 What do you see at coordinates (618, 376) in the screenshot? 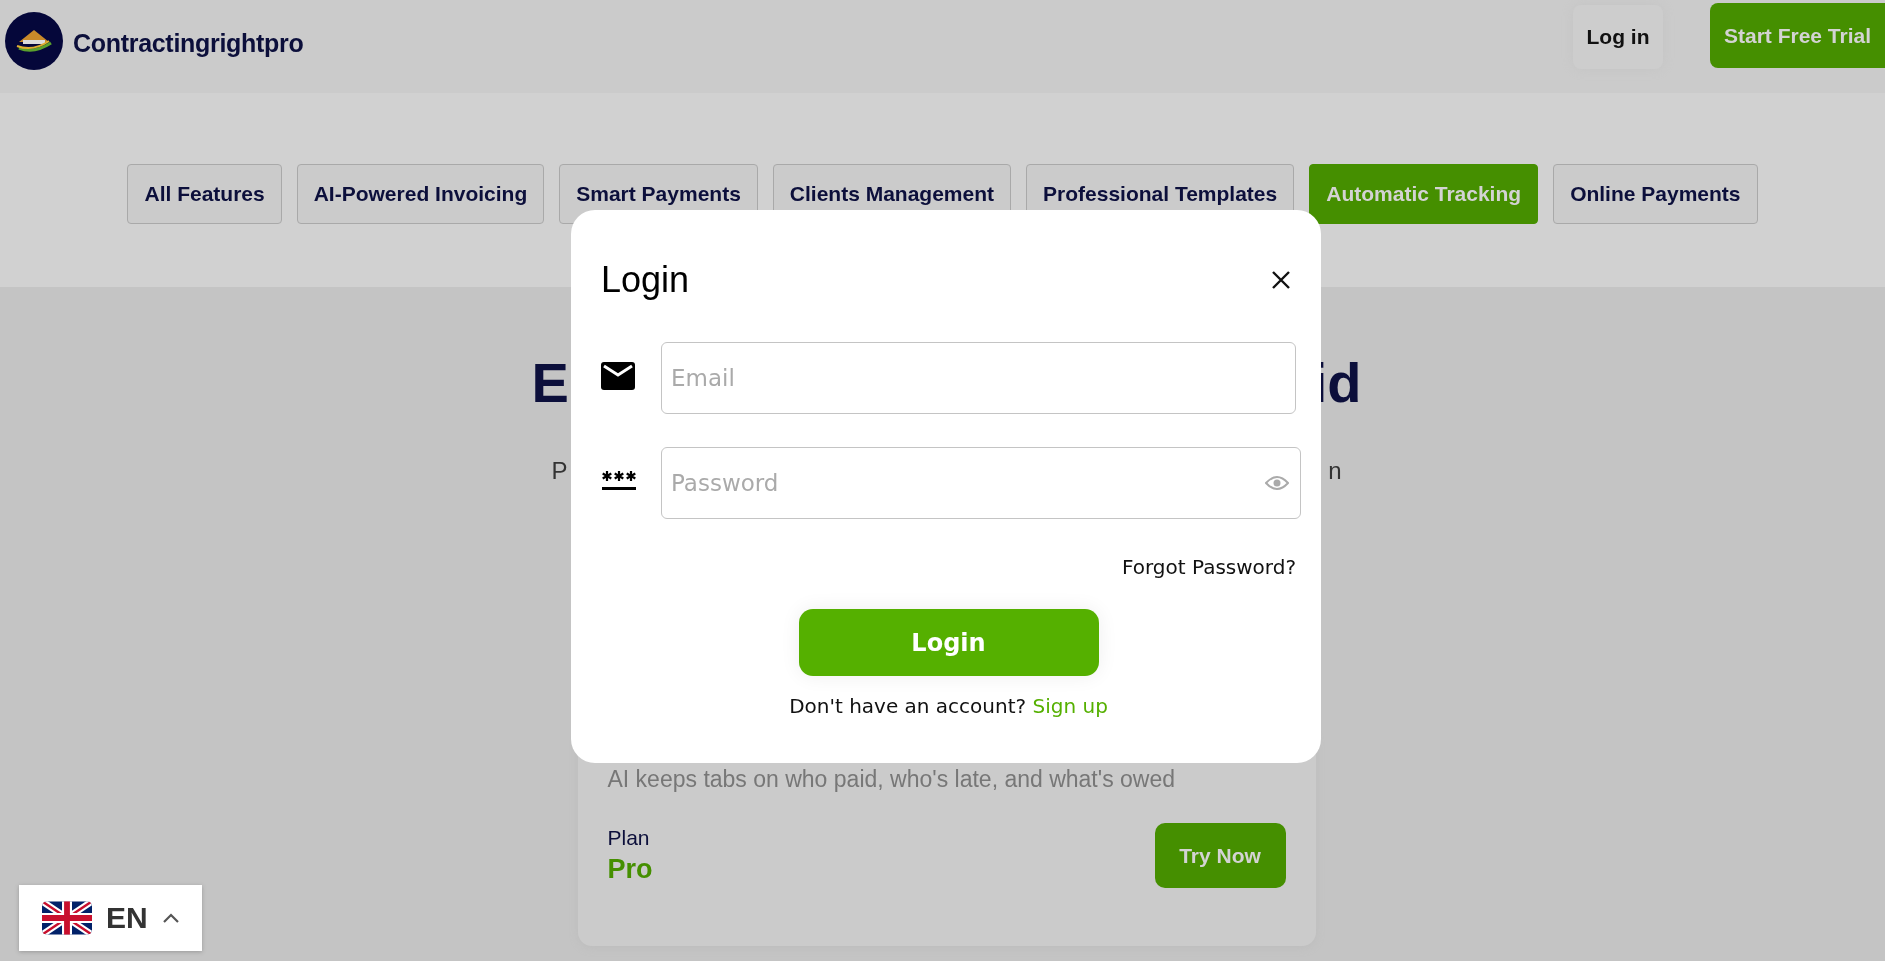
I see `envelope-icon` at bounding box center [618, 376].